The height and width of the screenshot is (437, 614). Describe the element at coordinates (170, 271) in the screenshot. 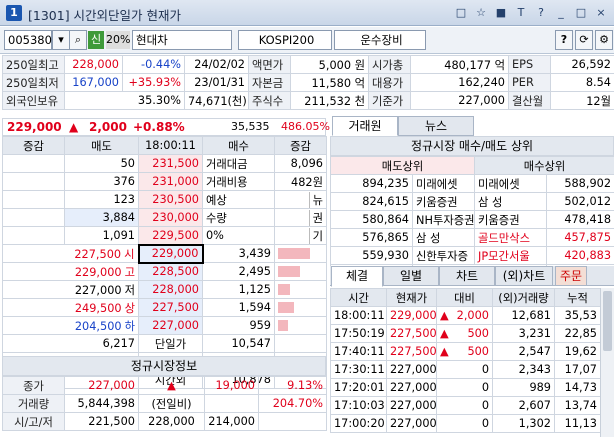

I see `bid-price: 228,500` at that location.